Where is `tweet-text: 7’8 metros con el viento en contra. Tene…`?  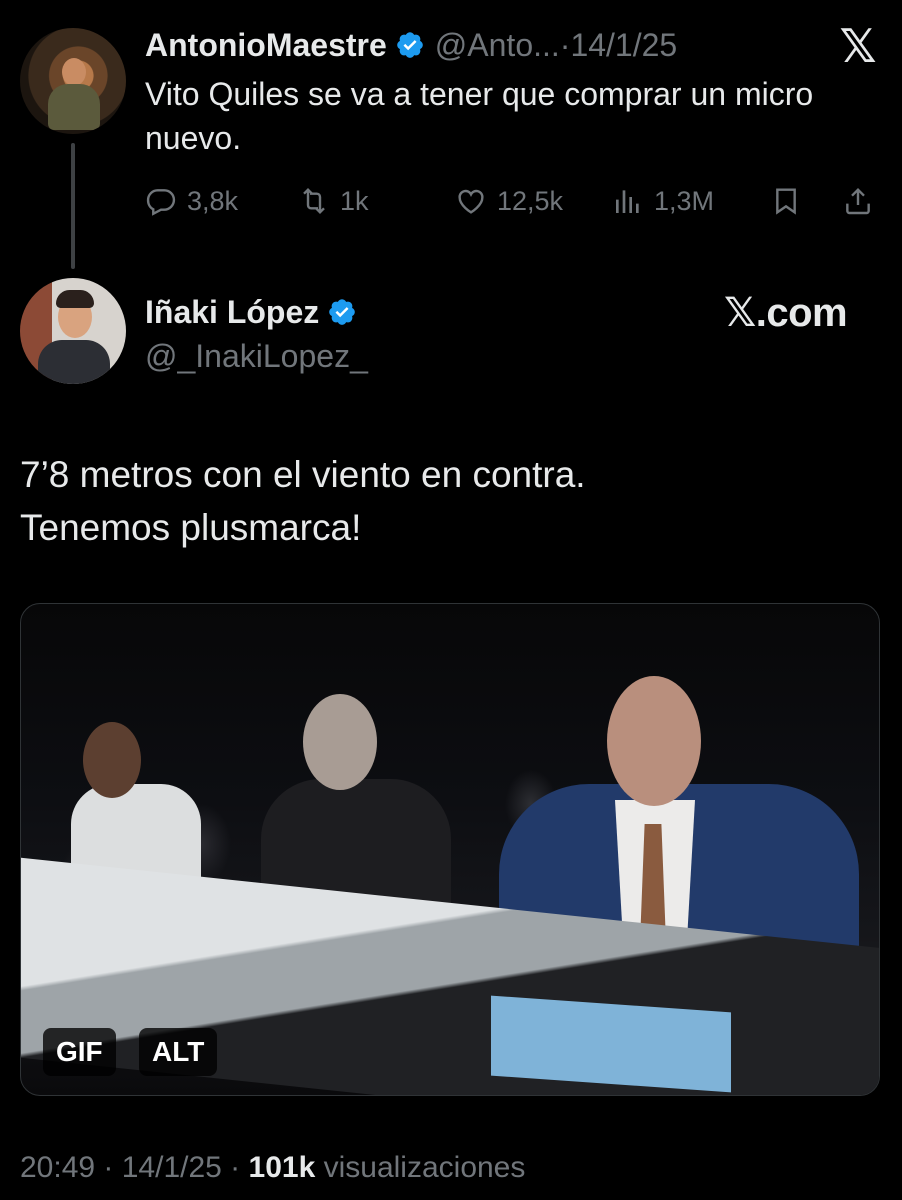
tweet-text: 7’8 metros con el viento en contra. Tene… is located at coordinates (450, 501).